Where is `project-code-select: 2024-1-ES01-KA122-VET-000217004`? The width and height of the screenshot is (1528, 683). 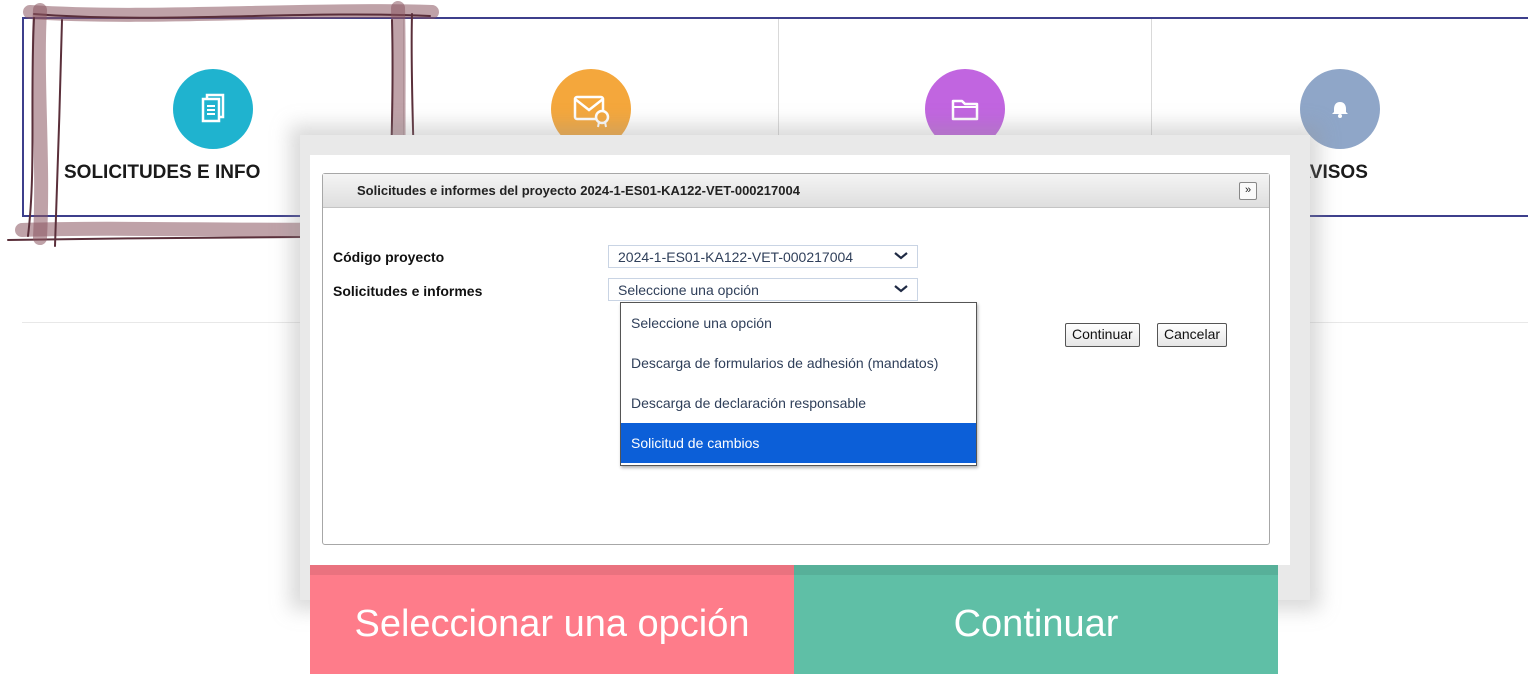
project-code-select: 2024-1-ES01-KA122-VET-000217004 is located at coordinates (763, 256).